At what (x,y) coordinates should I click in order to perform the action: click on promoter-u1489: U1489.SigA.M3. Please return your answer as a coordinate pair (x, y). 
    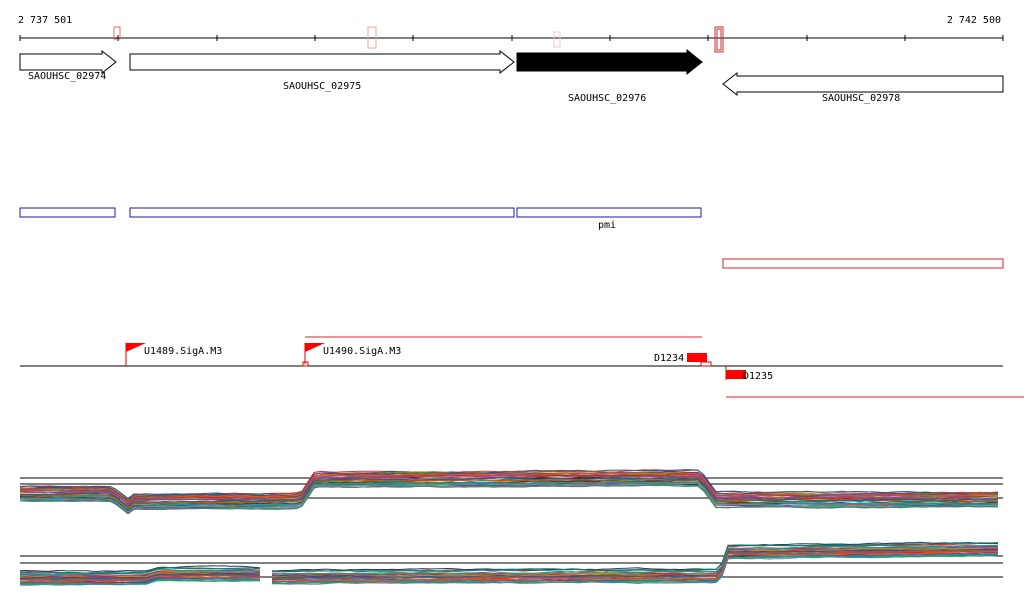
    Looking at the image, I should click on (173, 354).